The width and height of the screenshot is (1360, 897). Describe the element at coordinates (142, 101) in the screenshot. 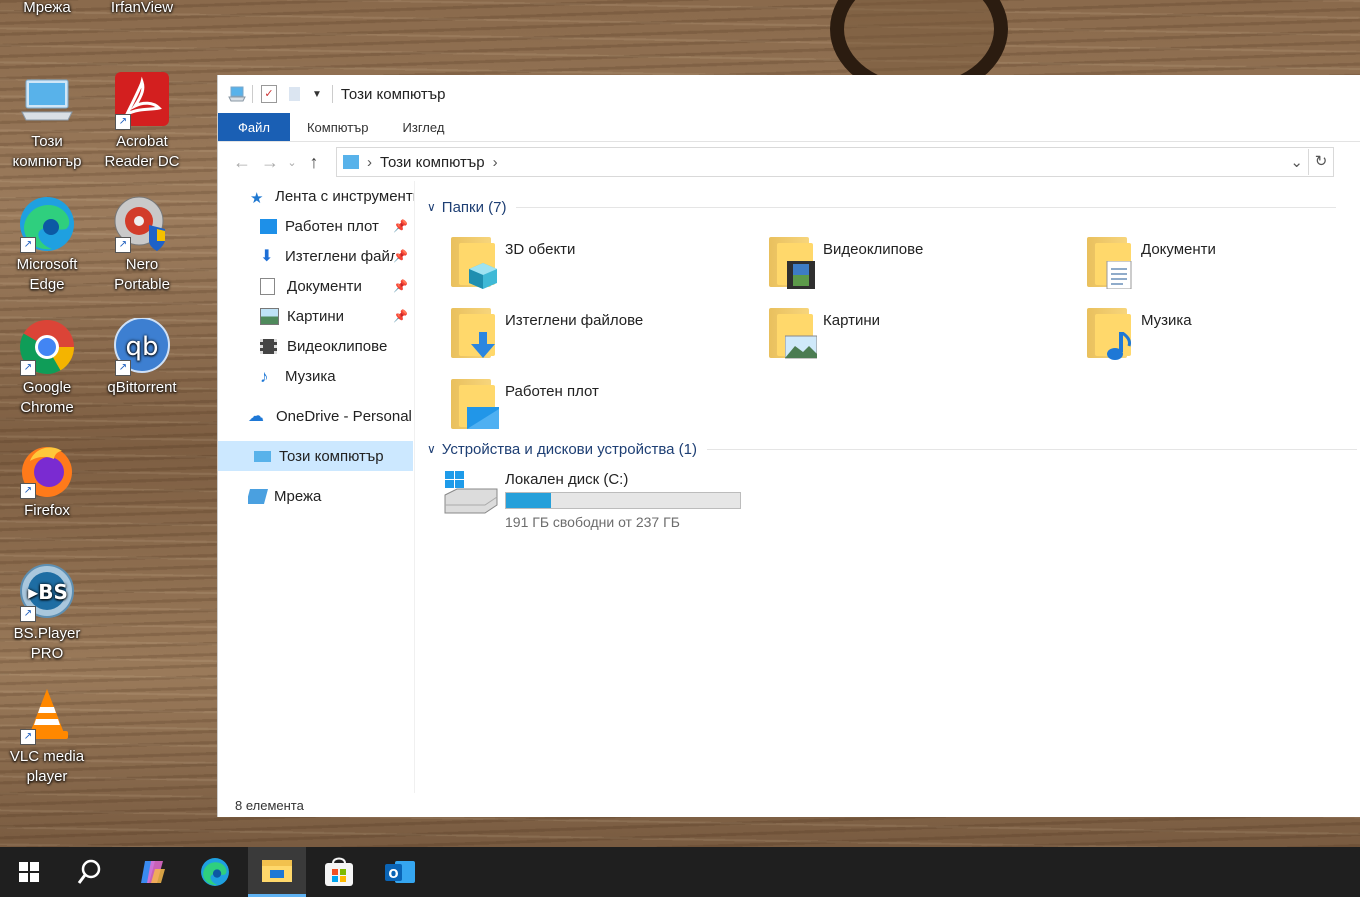

I see `acrobat-icon: ↗` at that location.